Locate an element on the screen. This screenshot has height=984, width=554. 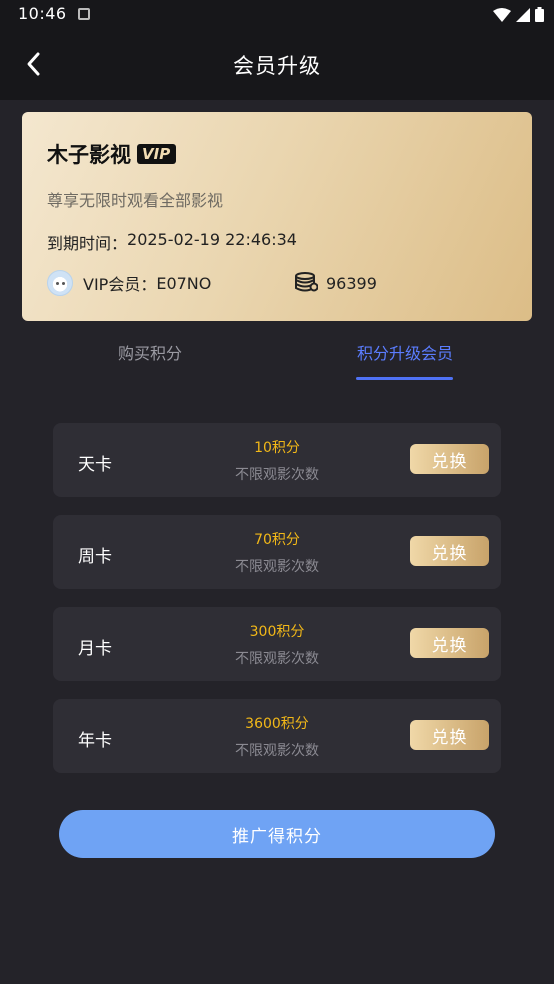
status-time: 10:46 is located at coordinates (42, 13).